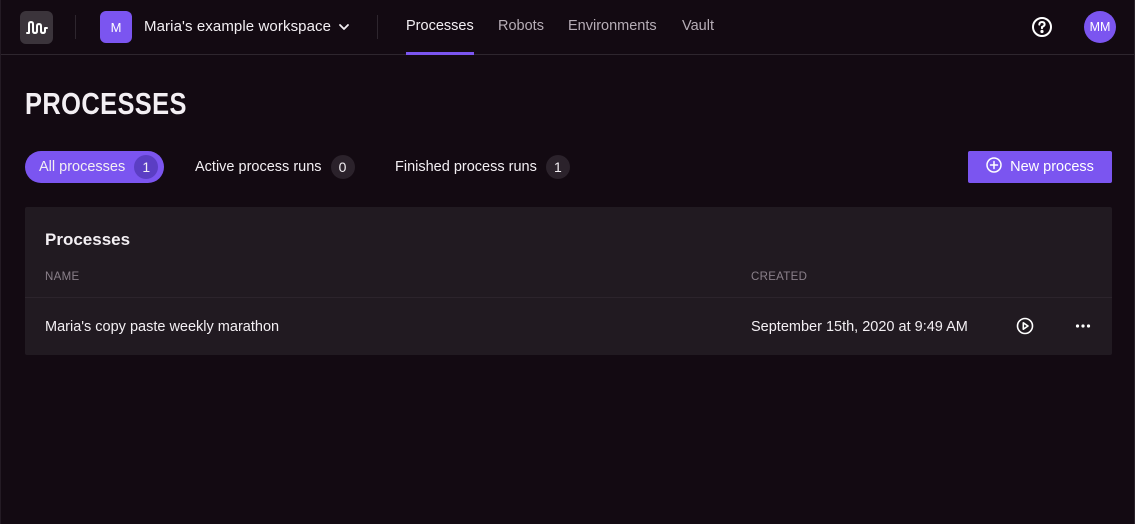  I want to click on workspace-name: Maria's example workspace, so click(237, 26).